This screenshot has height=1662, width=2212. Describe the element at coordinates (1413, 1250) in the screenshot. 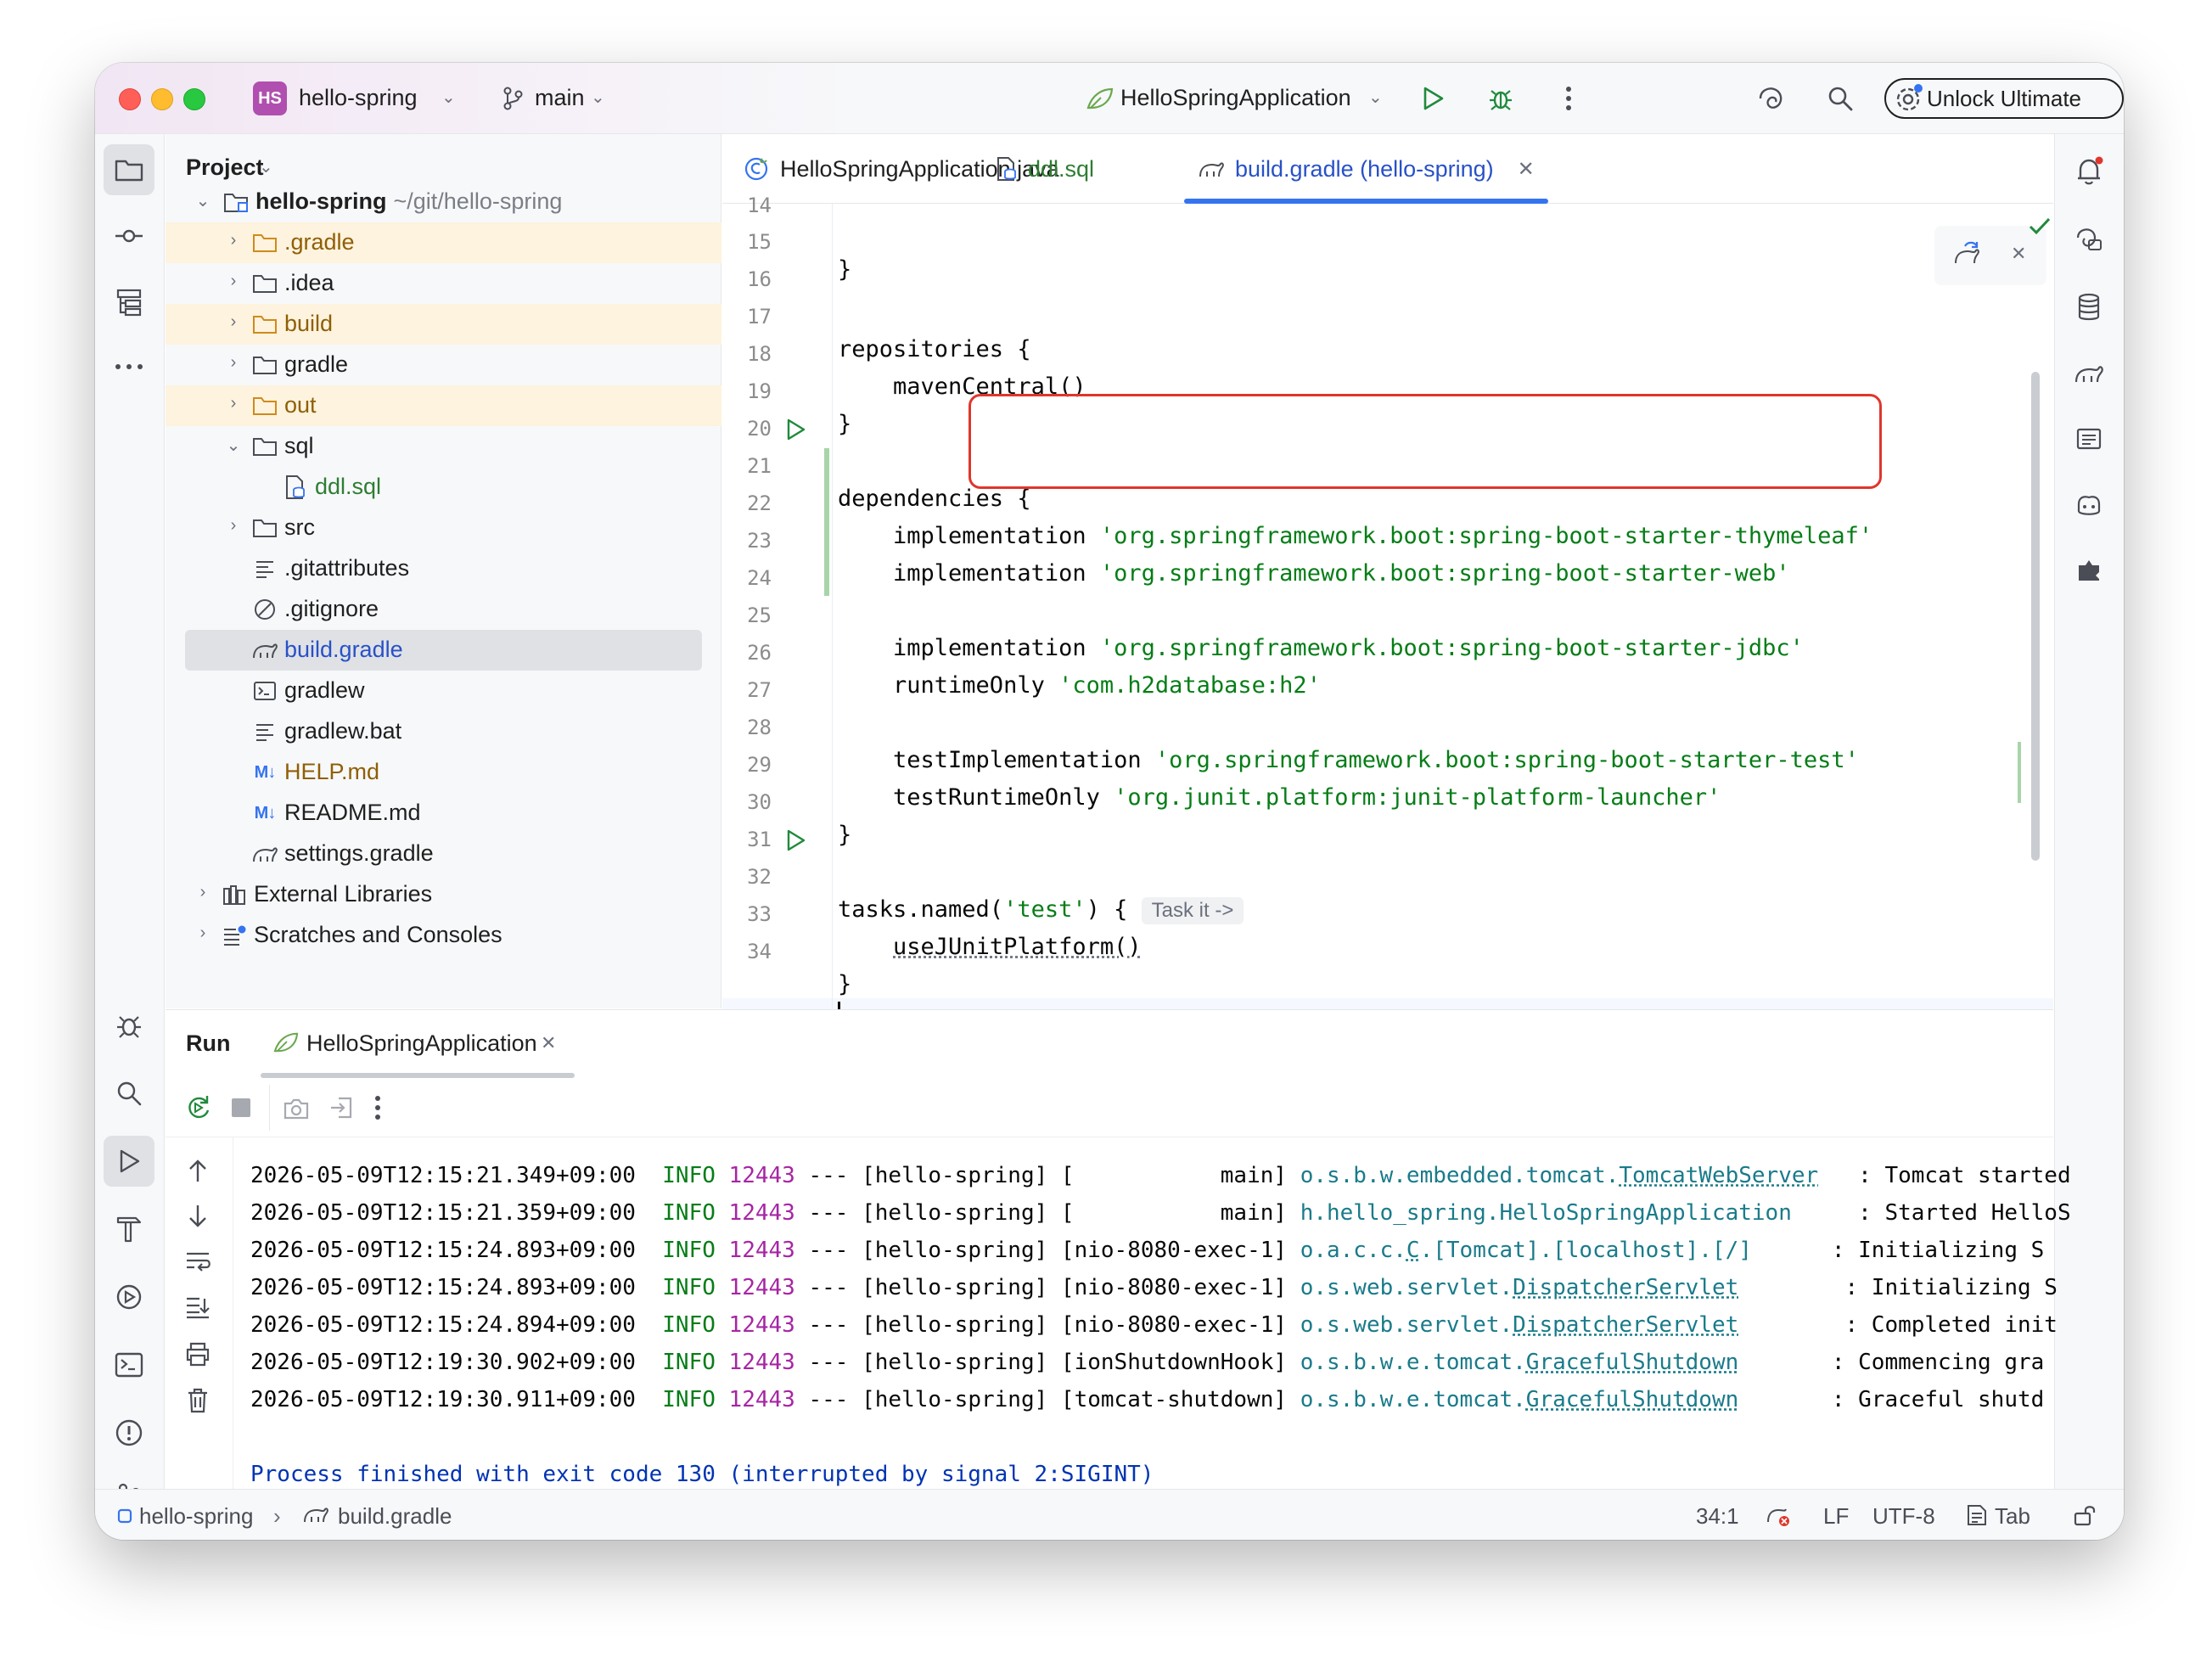

I see `logger-class-link: C` at that location.